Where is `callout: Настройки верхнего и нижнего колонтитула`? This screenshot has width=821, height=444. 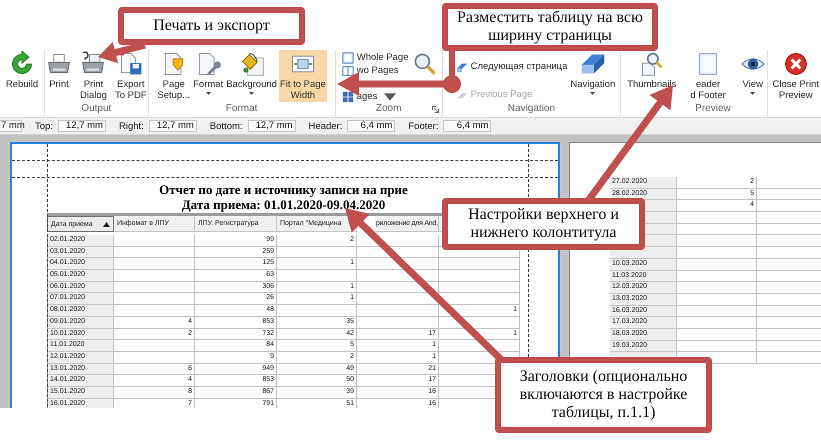 callout: Настройки верхнего и нижнего колонтитула is located at coordinates (543, 224).